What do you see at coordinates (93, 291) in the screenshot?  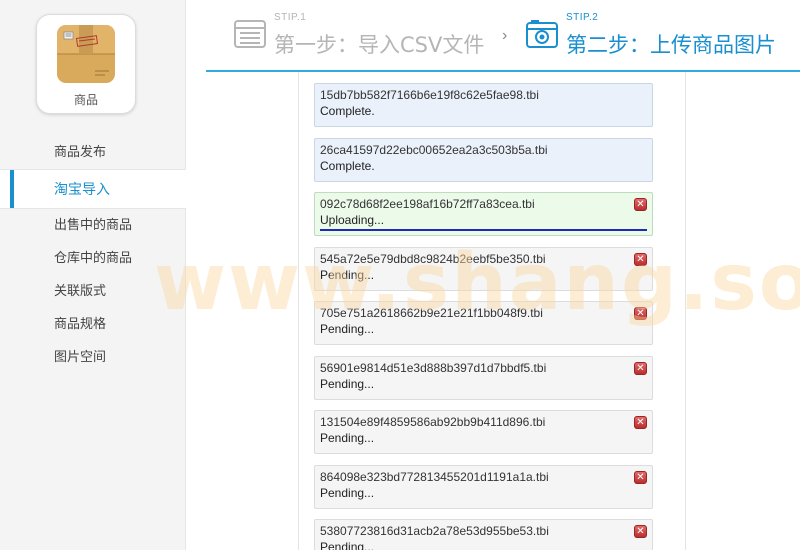 I see `sidebar-item-linked-layouts: 关联版式` at bounding box center [93, 291].